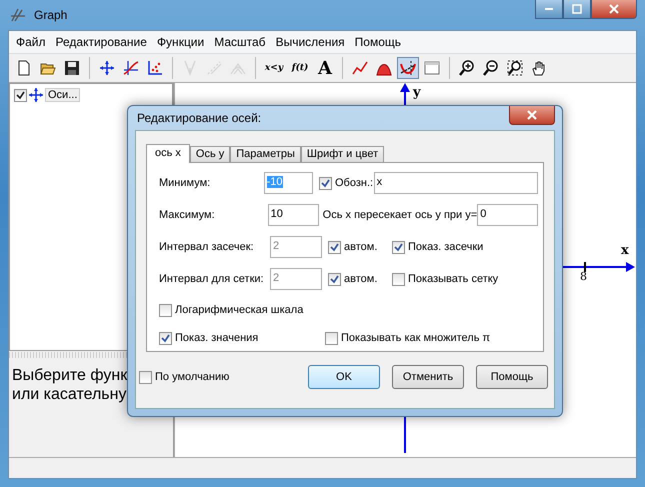 The height and width of the screenshot is (487, 645). Describe the element at coordinates (491, 68) in the screenshot. I see `zoom-out-icon` at that location.